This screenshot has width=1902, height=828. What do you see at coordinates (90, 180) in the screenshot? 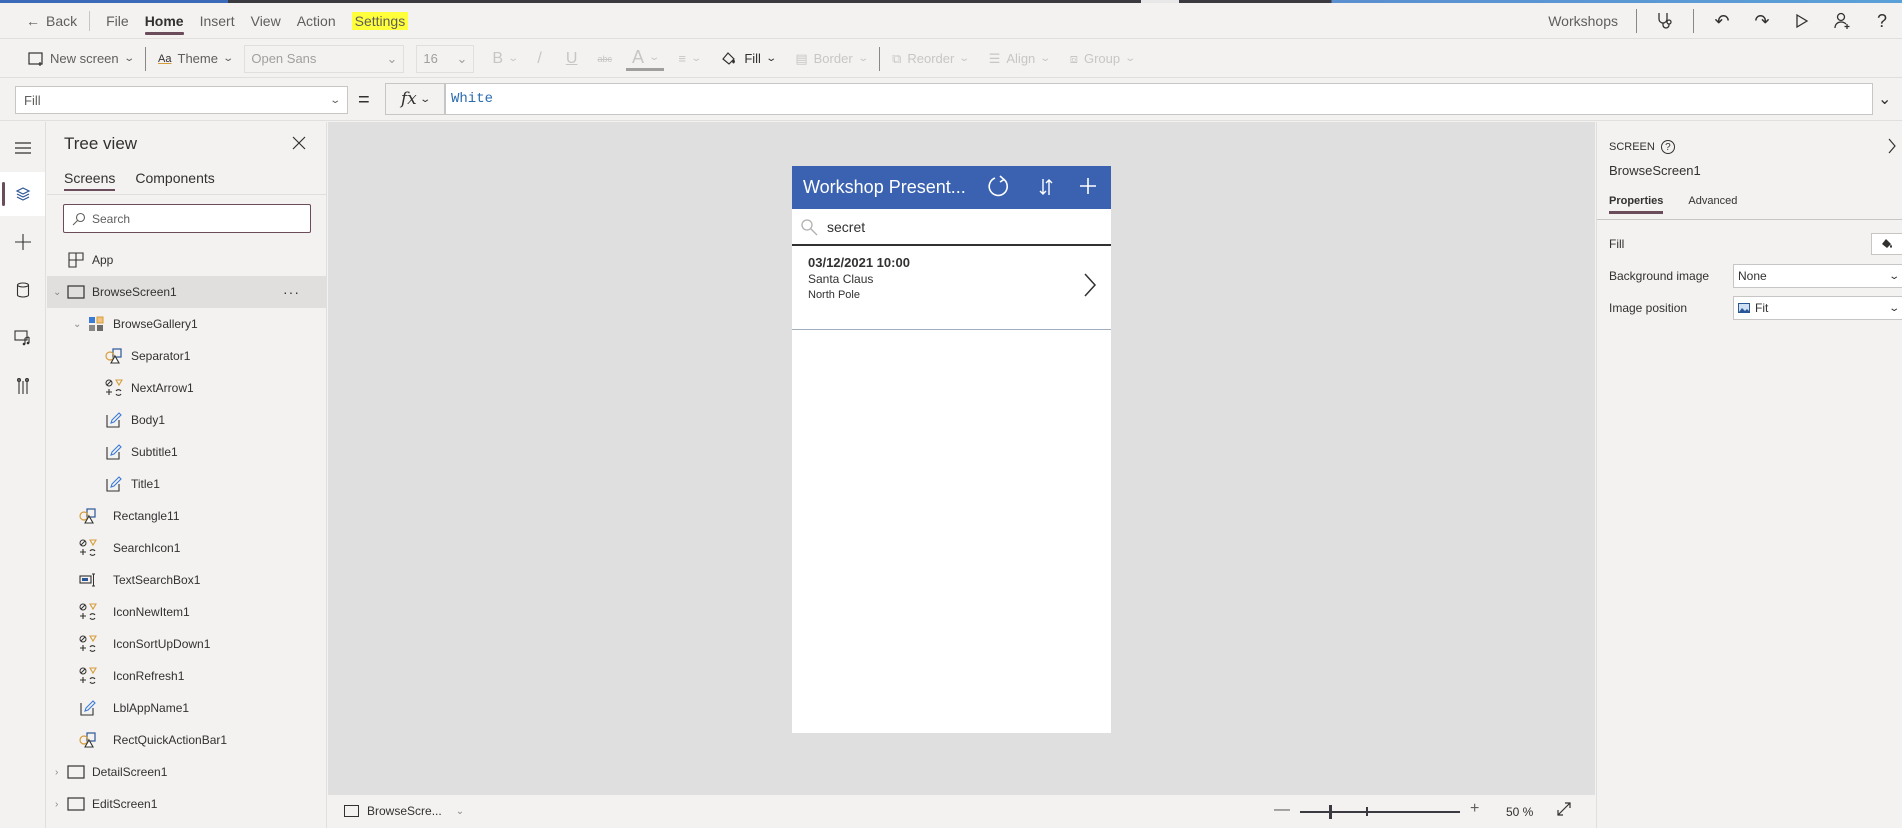
I see `tab-screens: Screens` at bounding box center [90, 180].